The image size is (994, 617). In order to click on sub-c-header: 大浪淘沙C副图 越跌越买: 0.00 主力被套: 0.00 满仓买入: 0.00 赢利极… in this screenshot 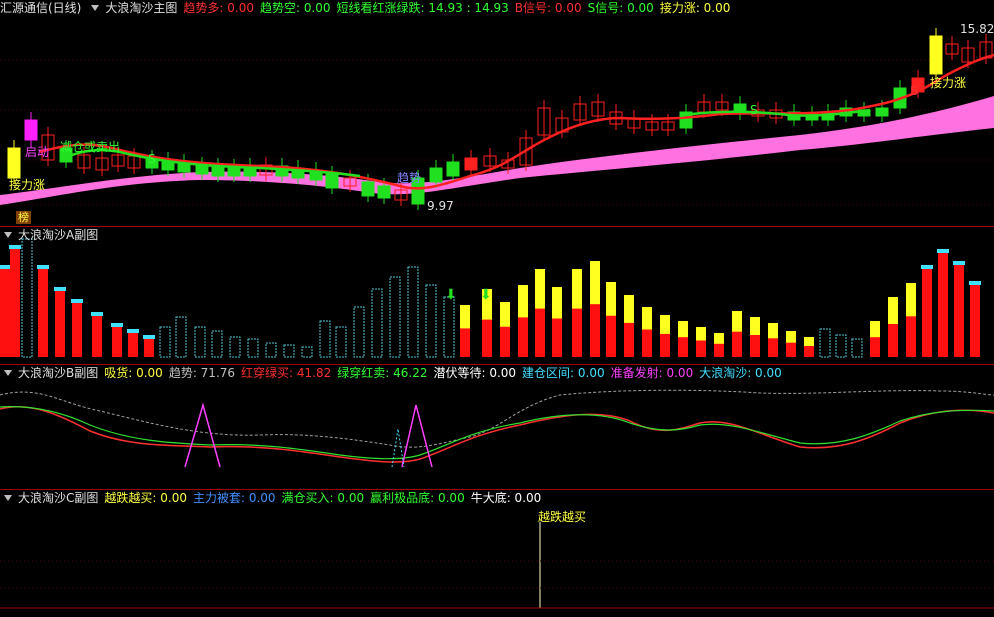, I will do `click(497, 498)`.